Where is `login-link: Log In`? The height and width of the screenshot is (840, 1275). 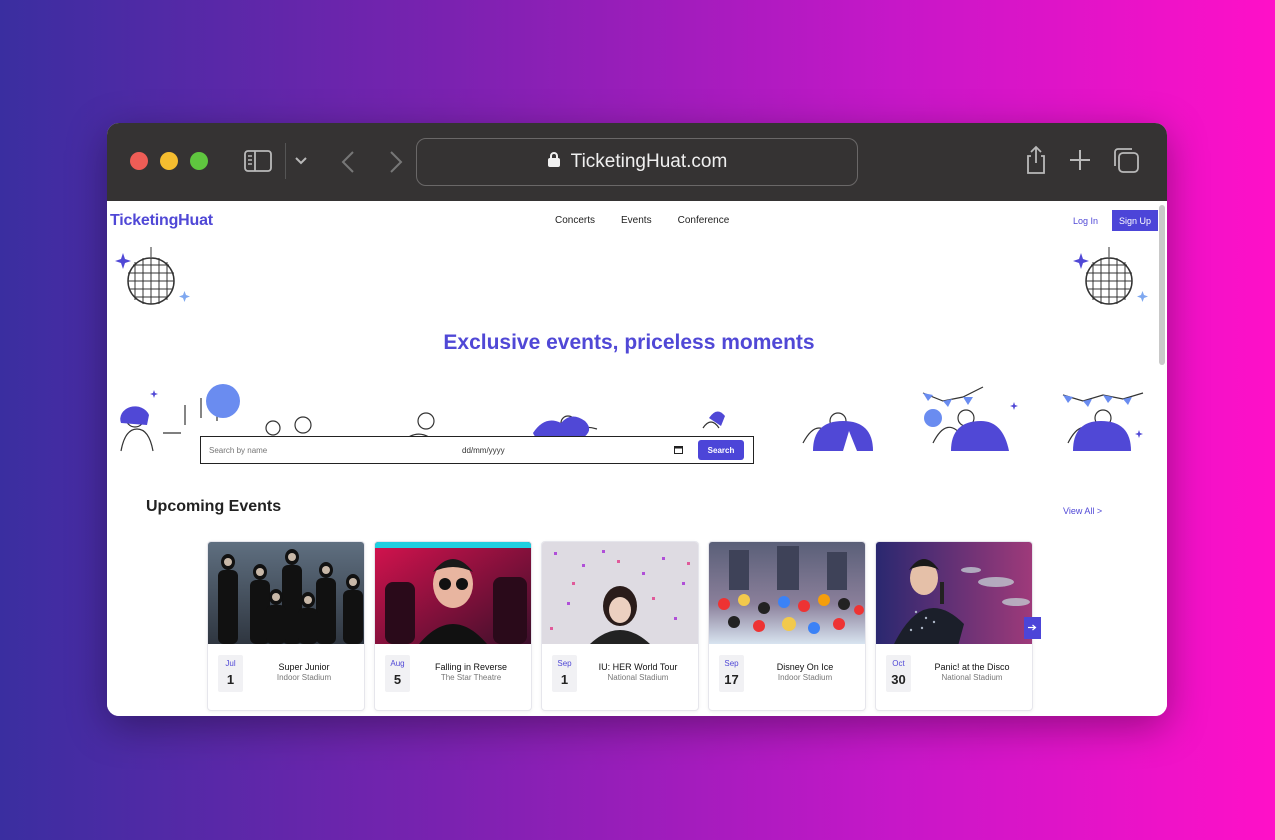
login-link: Log In is located at coordinates (1085, 221).